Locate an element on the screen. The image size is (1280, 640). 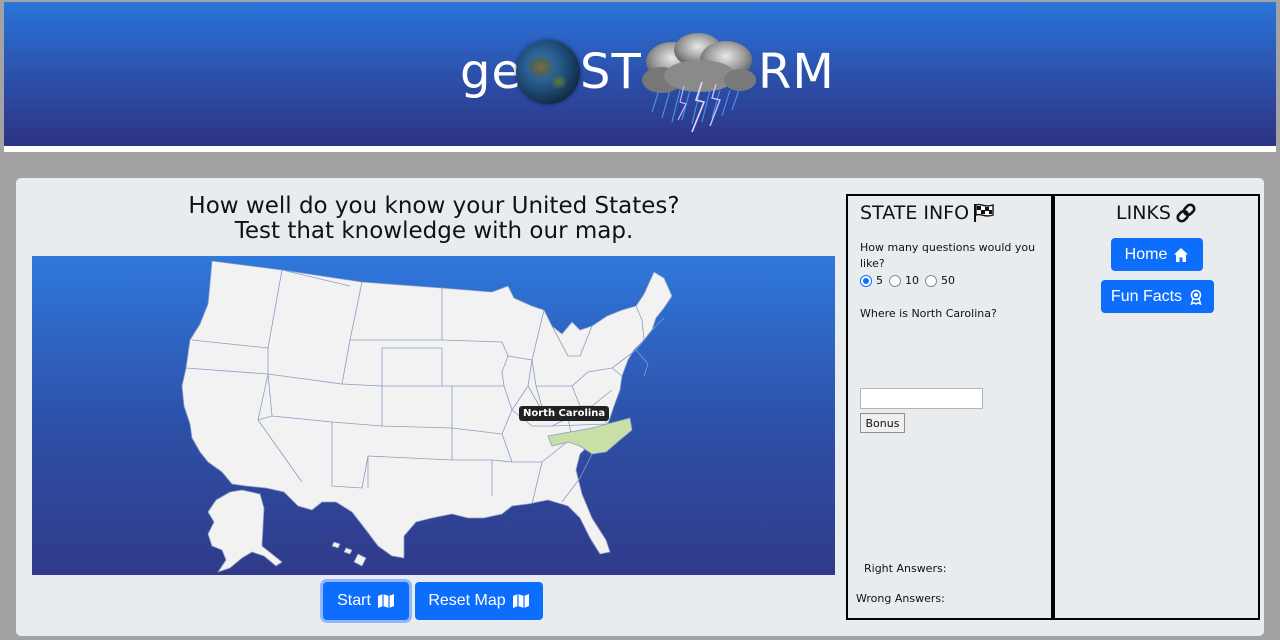
logo-text-ge: ge is located at coordinates (491, 72).